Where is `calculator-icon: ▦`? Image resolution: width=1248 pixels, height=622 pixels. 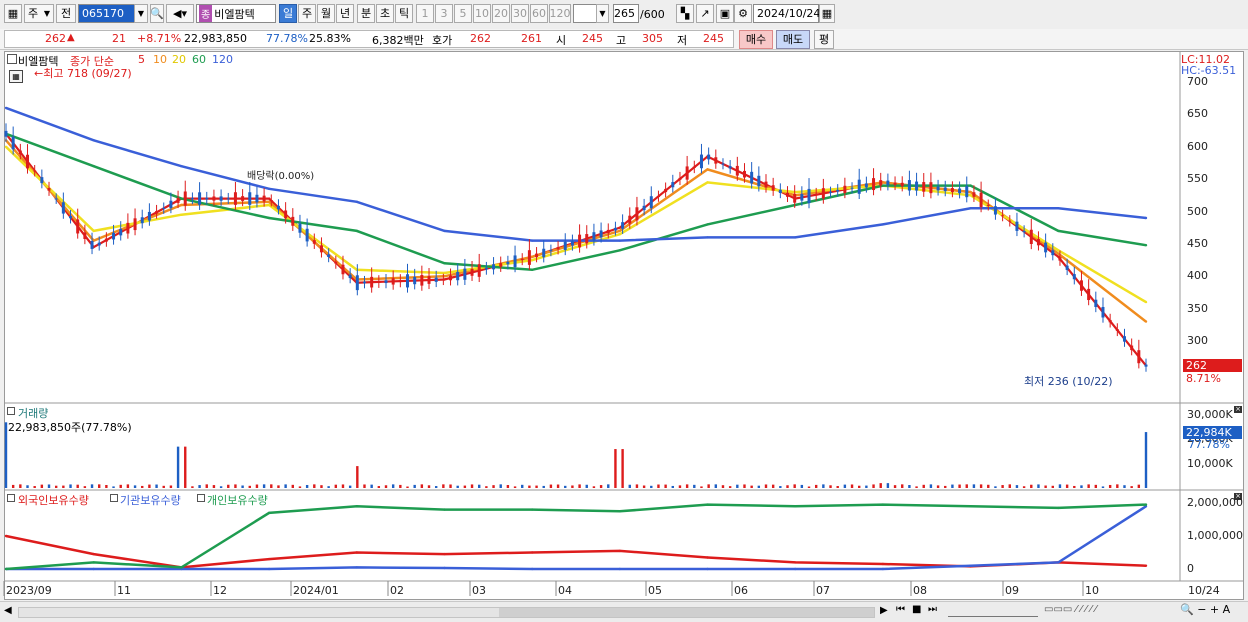 calculator-icon: ▦ is located at coordinates (16, 76).